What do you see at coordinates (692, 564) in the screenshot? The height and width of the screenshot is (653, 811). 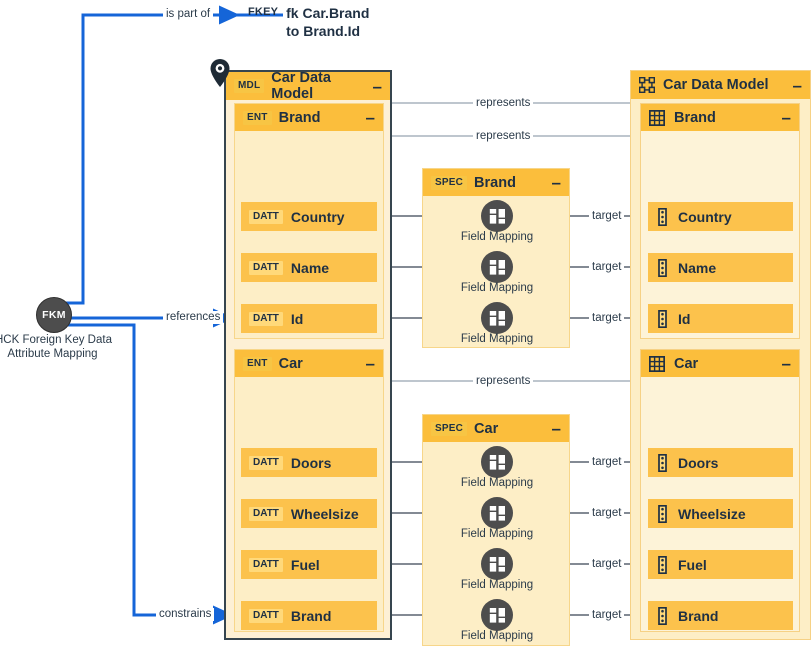 I see `column-fuel-name: Fuel` at bounding box center [692, 564].